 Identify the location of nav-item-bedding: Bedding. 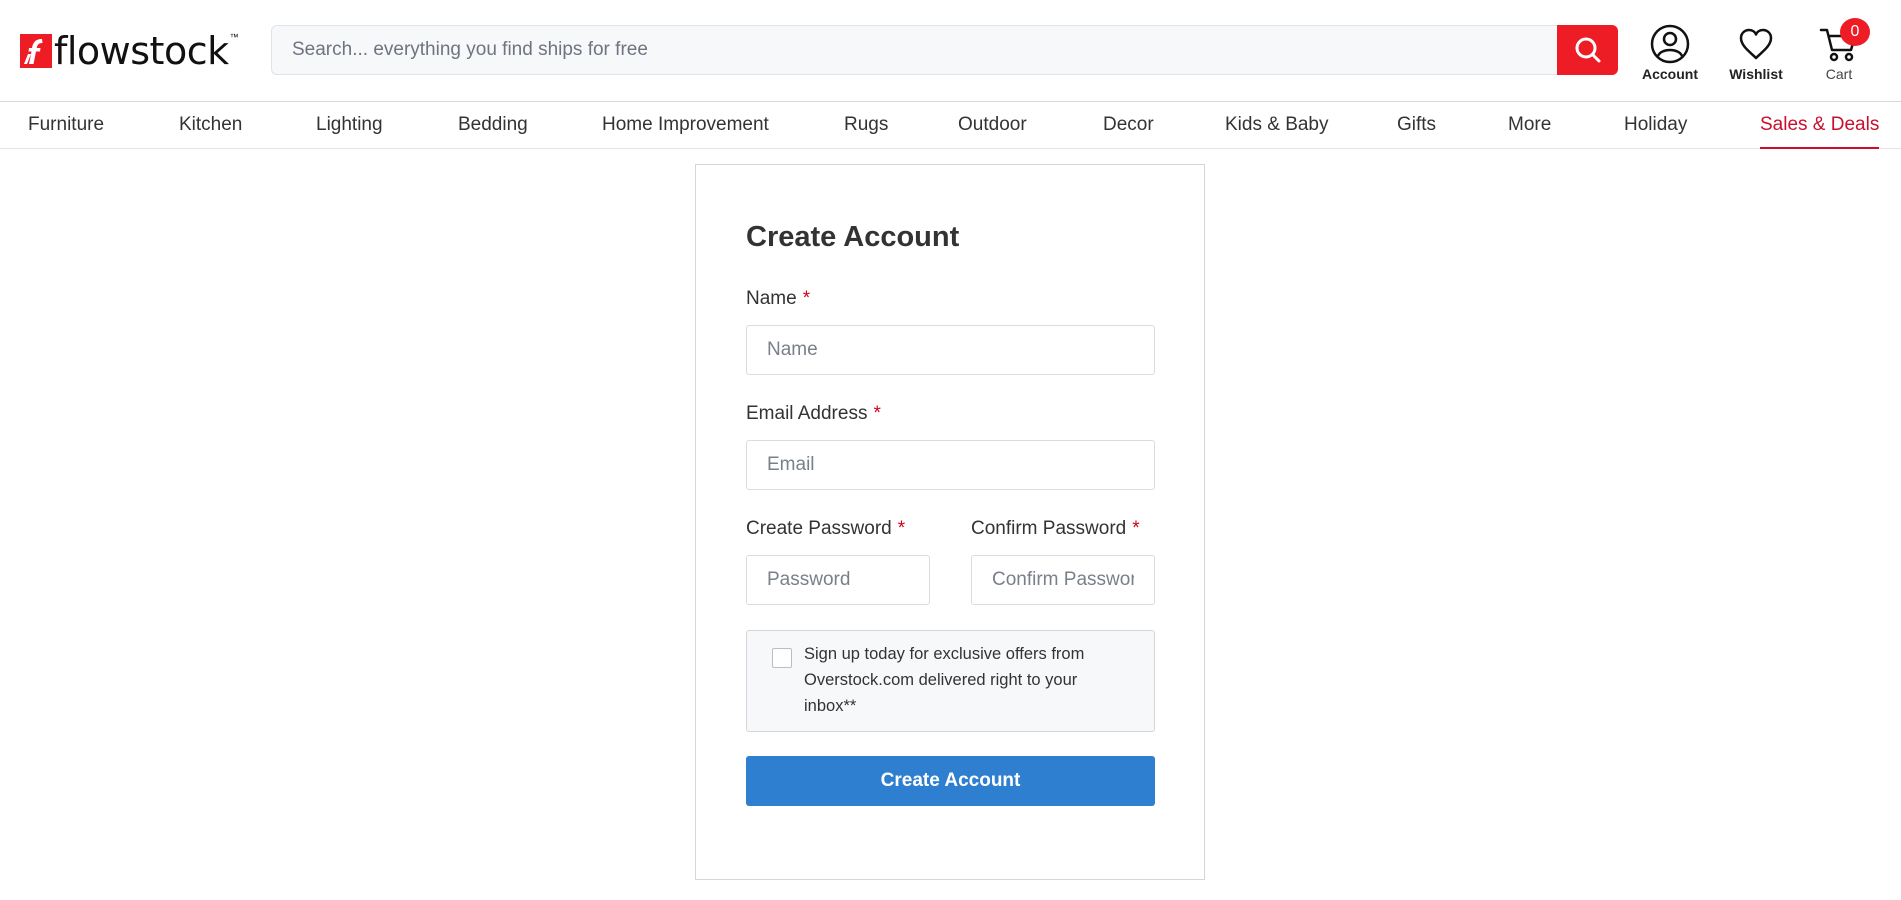
(493, 125).